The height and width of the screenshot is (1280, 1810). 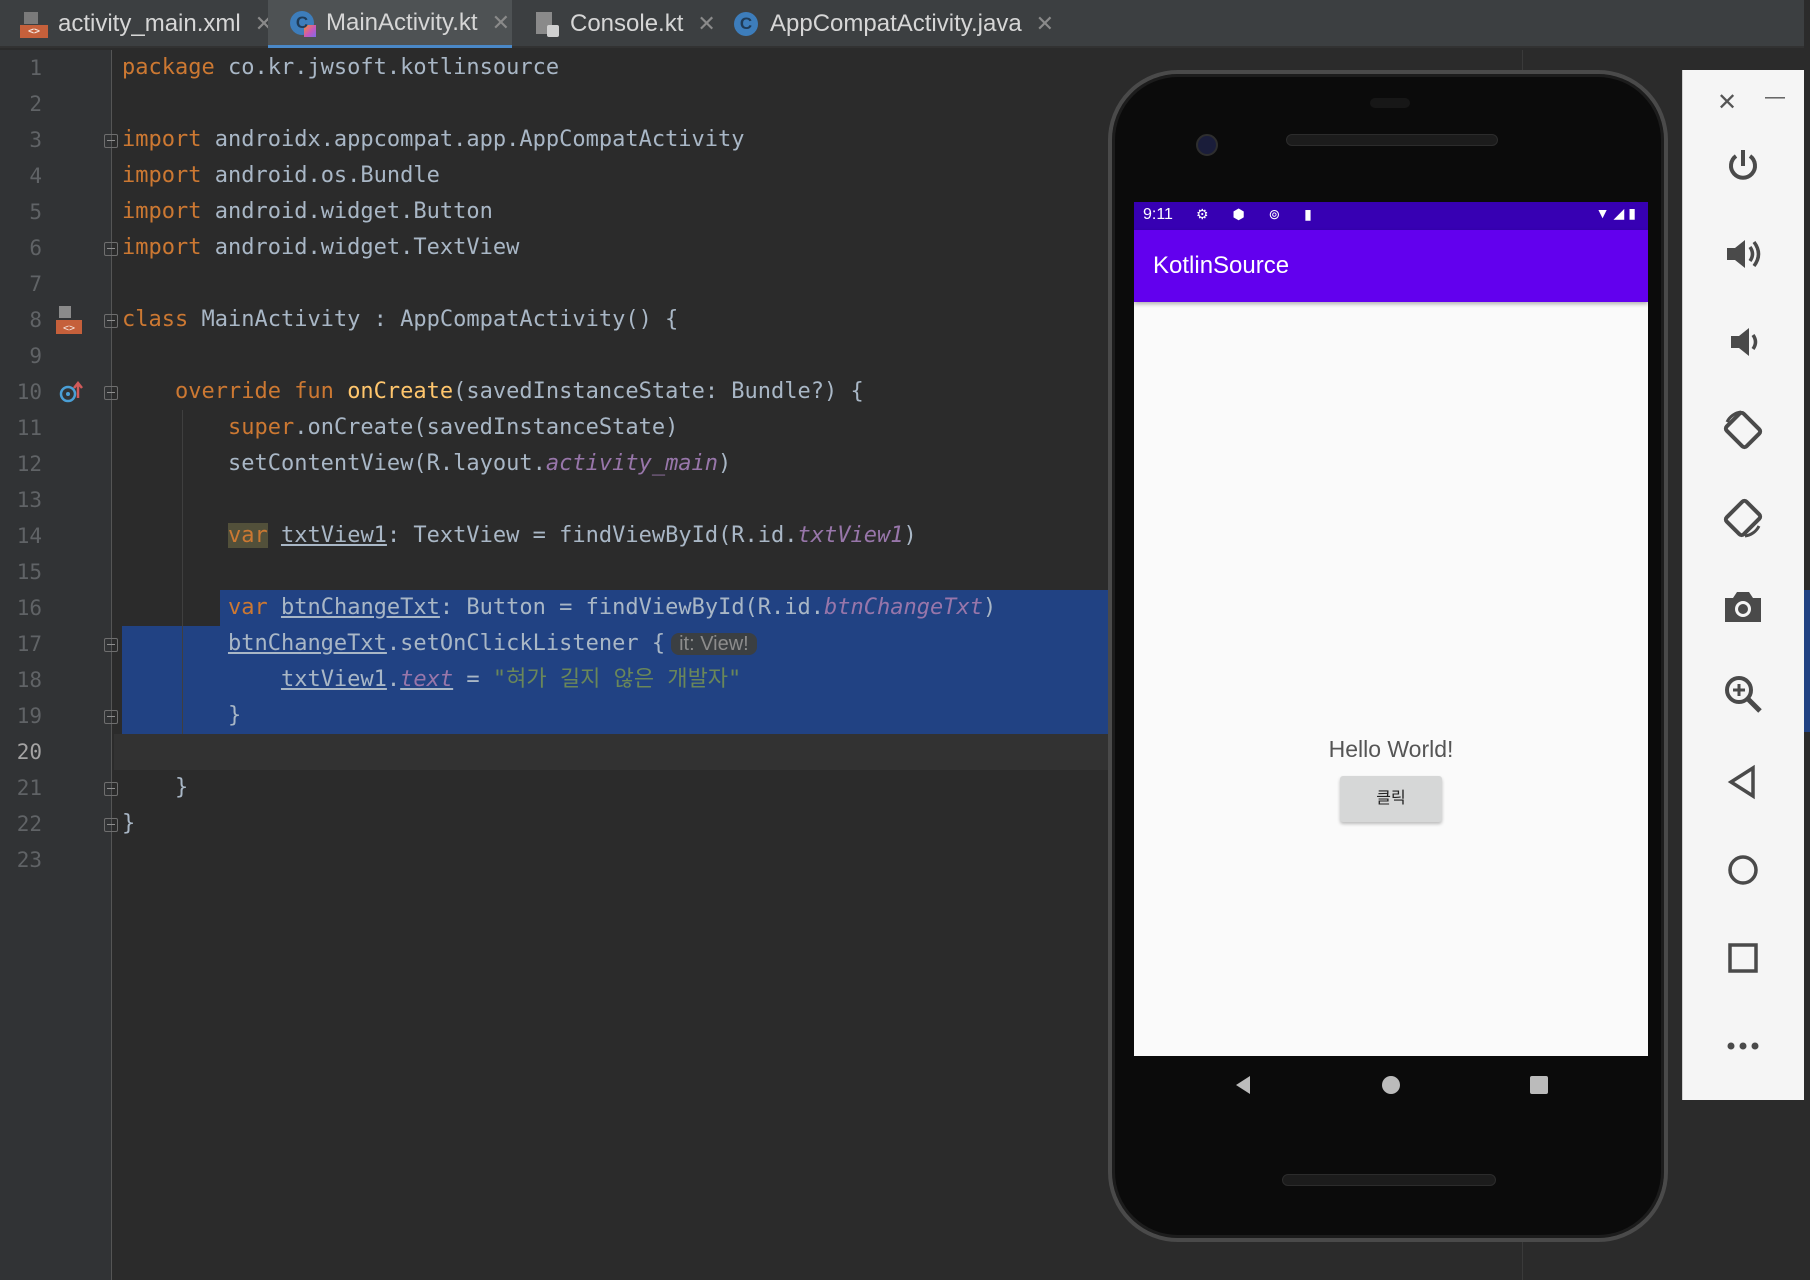 What do you see at coordinates (1743, 694) in the screenshot?
I see `zoom-icon` at bounding box center [1743, 694].